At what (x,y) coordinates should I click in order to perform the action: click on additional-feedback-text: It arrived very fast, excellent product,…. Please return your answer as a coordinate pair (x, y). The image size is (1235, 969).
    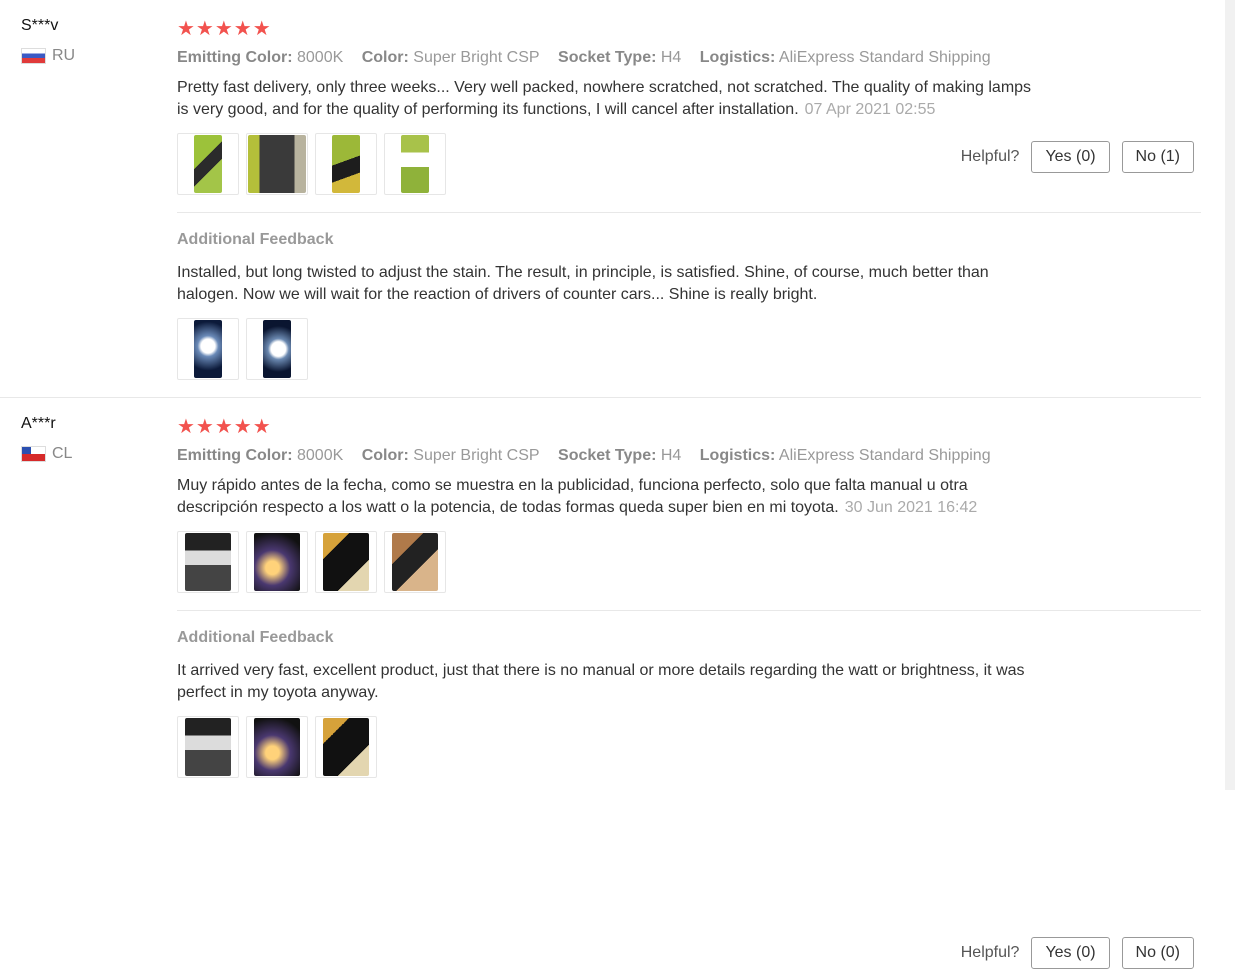
    Looking at the image, I should click on (601, 681).